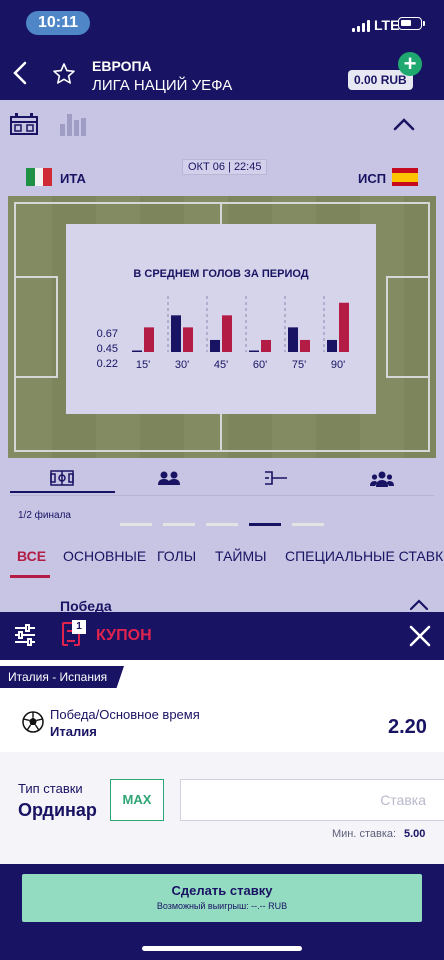 The image size is (444, 960). What do you see at coordinates (73, 731) in the screenshot?
I see `bet-selection: Италия` at bounding box center [73, 731].